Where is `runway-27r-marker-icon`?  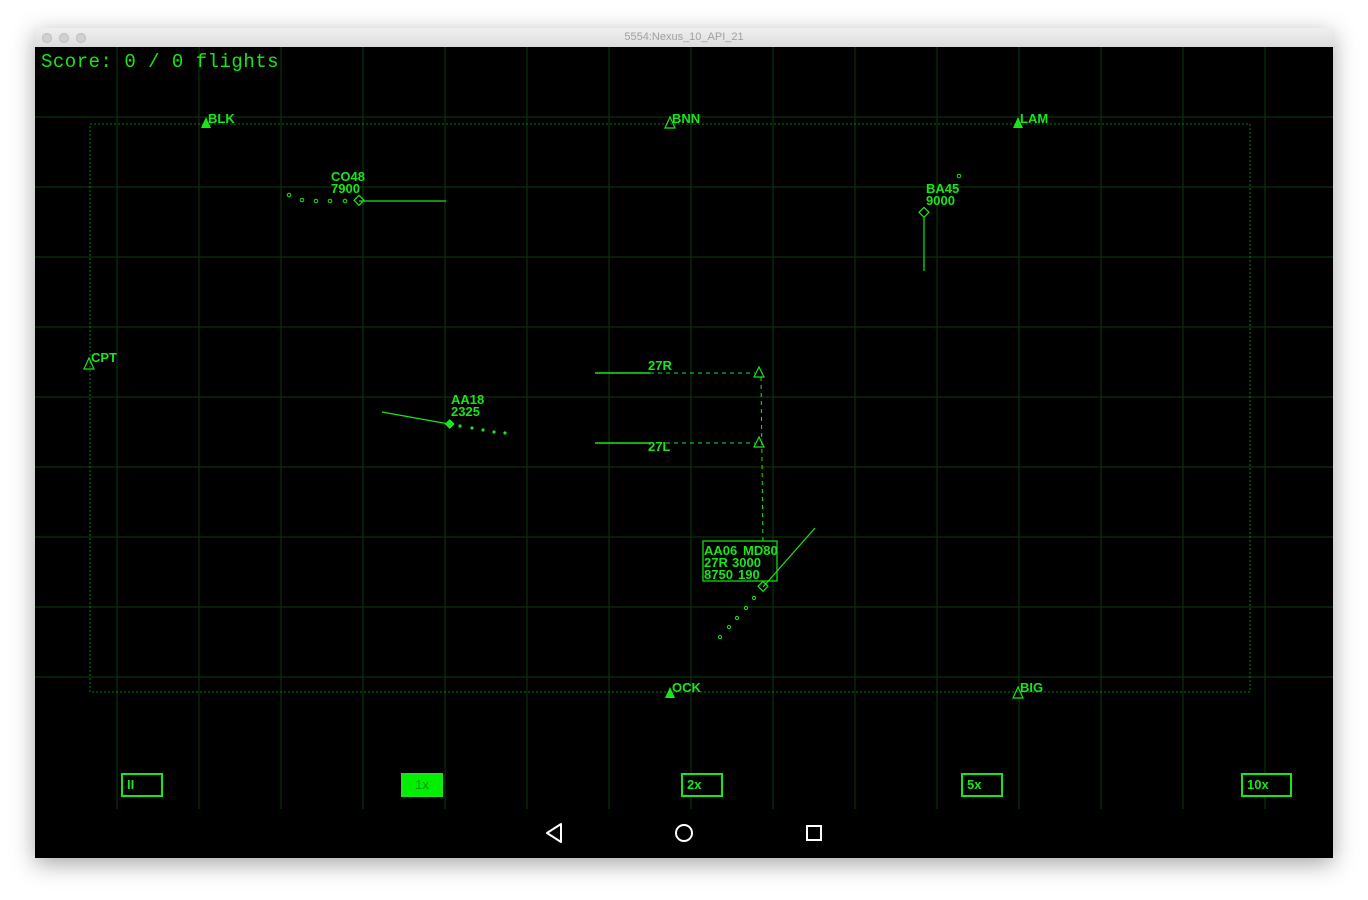 runway-27r-marker-icon is located at coordinates (759, 371).